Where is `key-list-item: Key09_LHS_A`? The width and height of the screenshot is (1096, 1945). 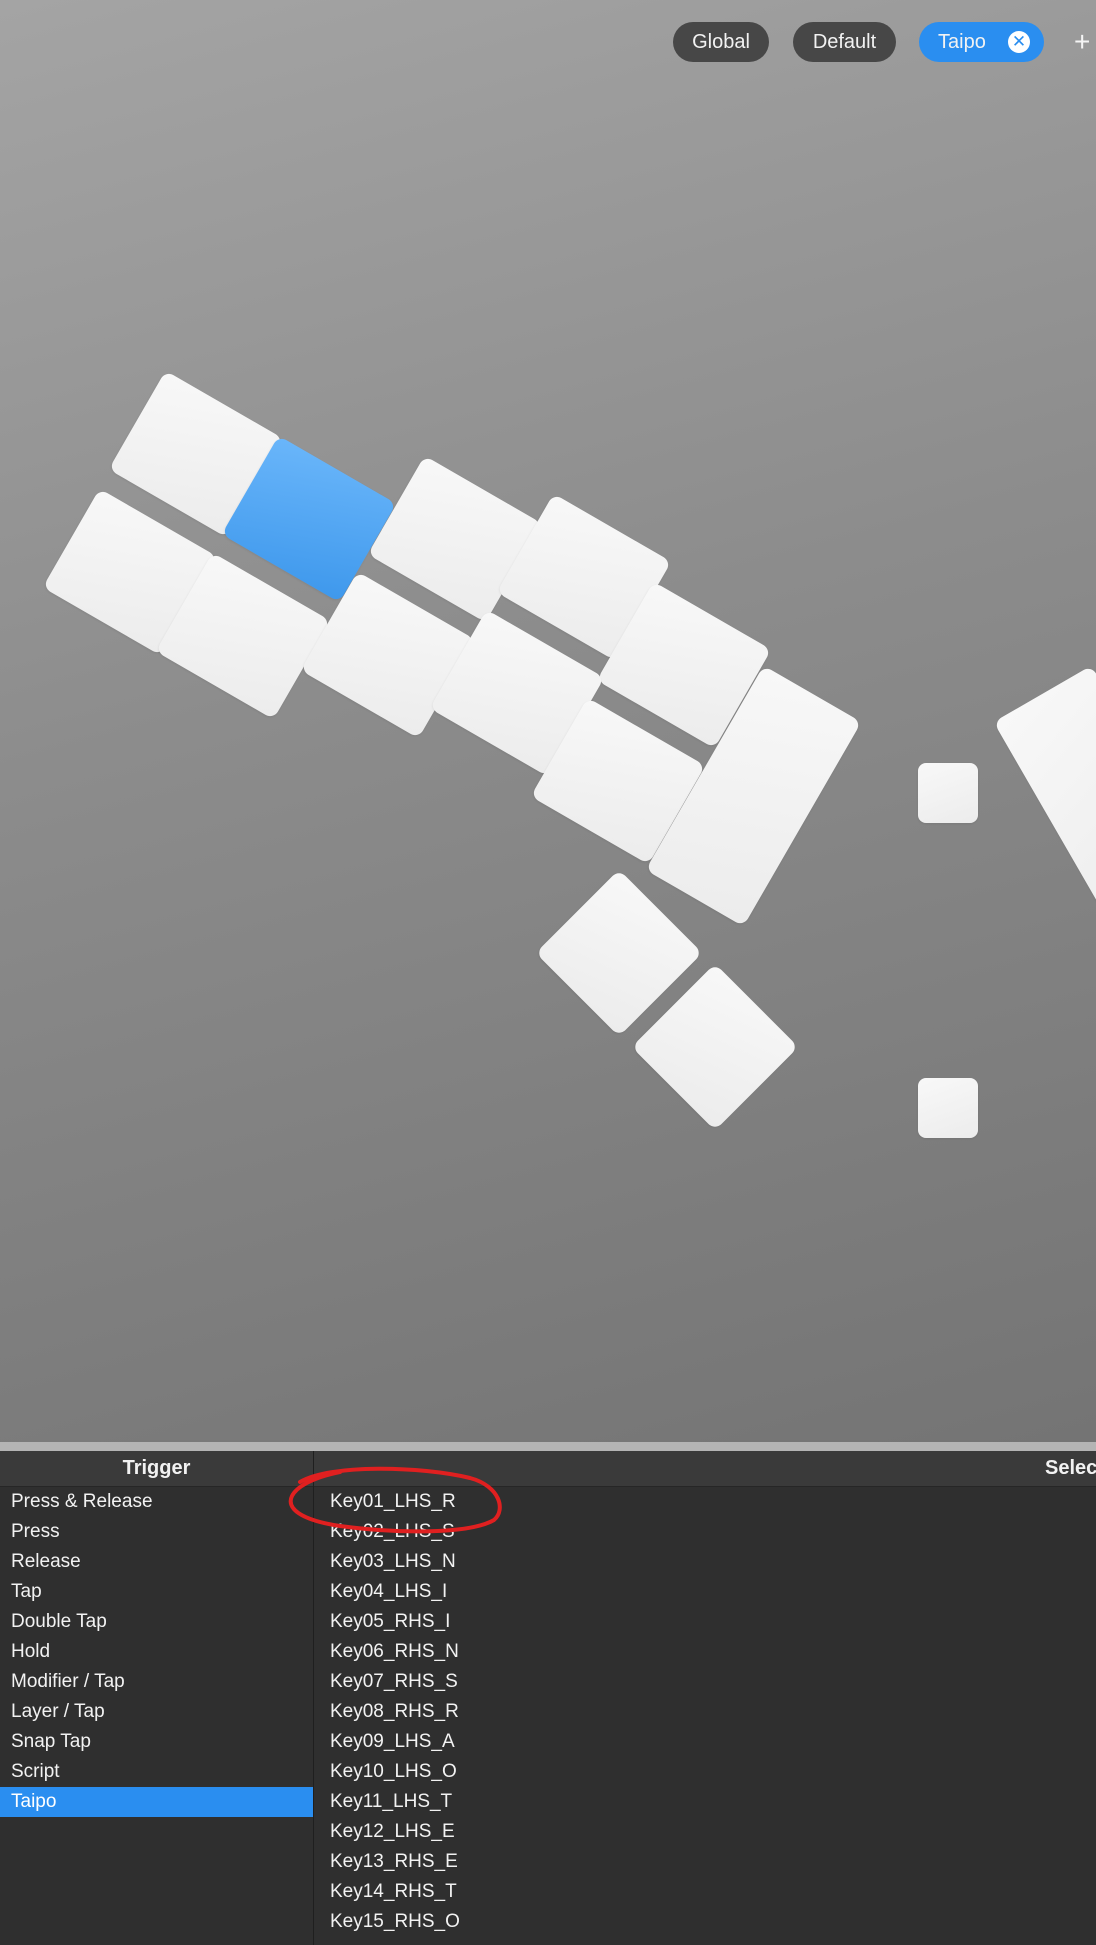 key-list-item: Key09_LHS_A is located at coordinates (395, 1742).